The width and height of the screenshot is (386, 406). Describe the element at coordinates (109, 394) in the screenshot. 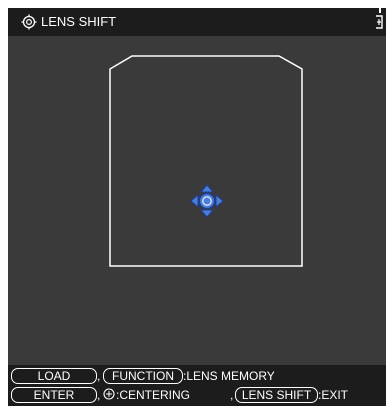

I see `centering-icon` at that location.